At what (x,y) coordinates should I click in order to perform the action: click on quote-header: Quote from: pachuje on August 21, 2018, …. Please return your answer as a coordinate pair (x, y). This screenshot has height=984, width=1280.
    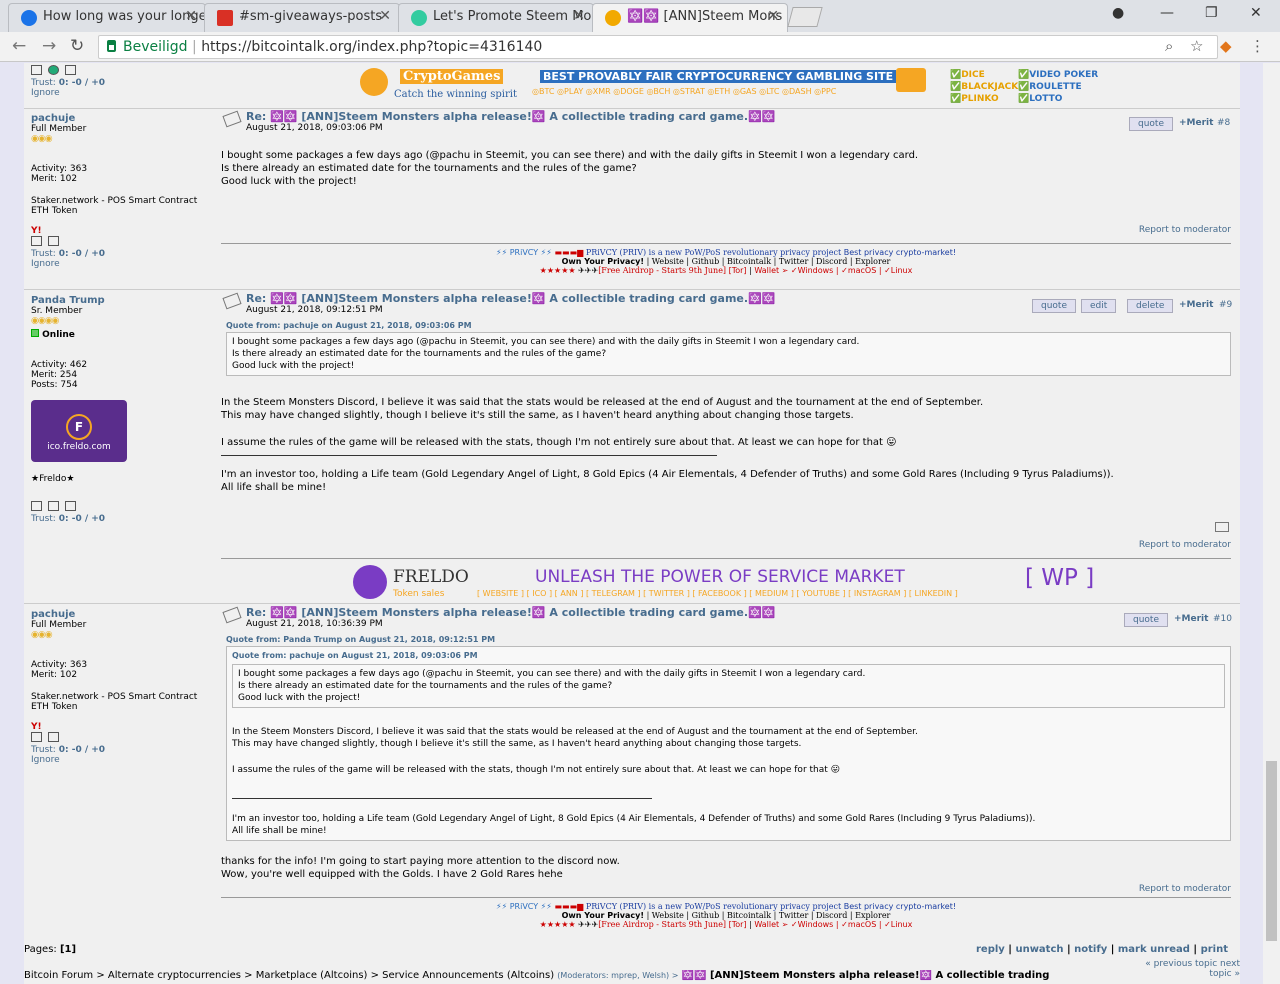
    Looking at the image, I should click on (728, 325).